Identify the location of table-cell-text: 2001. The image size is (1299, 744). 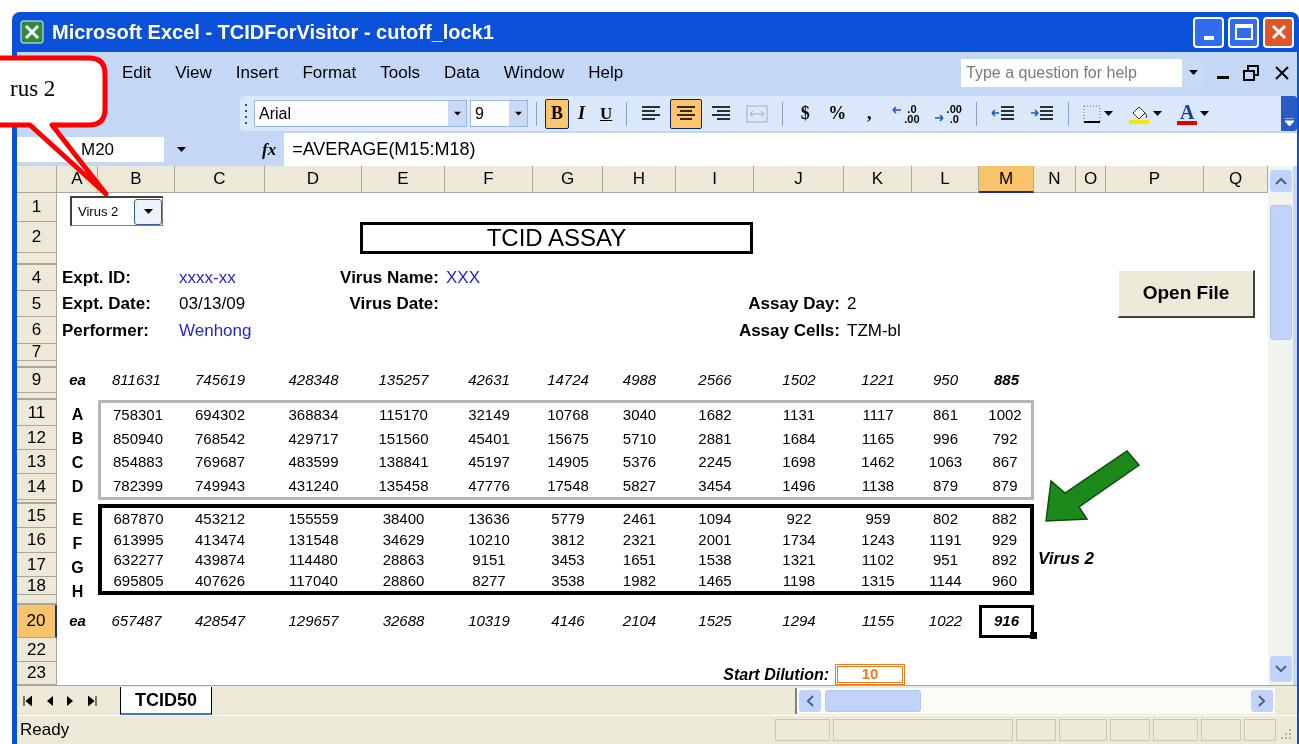
(715, 539).